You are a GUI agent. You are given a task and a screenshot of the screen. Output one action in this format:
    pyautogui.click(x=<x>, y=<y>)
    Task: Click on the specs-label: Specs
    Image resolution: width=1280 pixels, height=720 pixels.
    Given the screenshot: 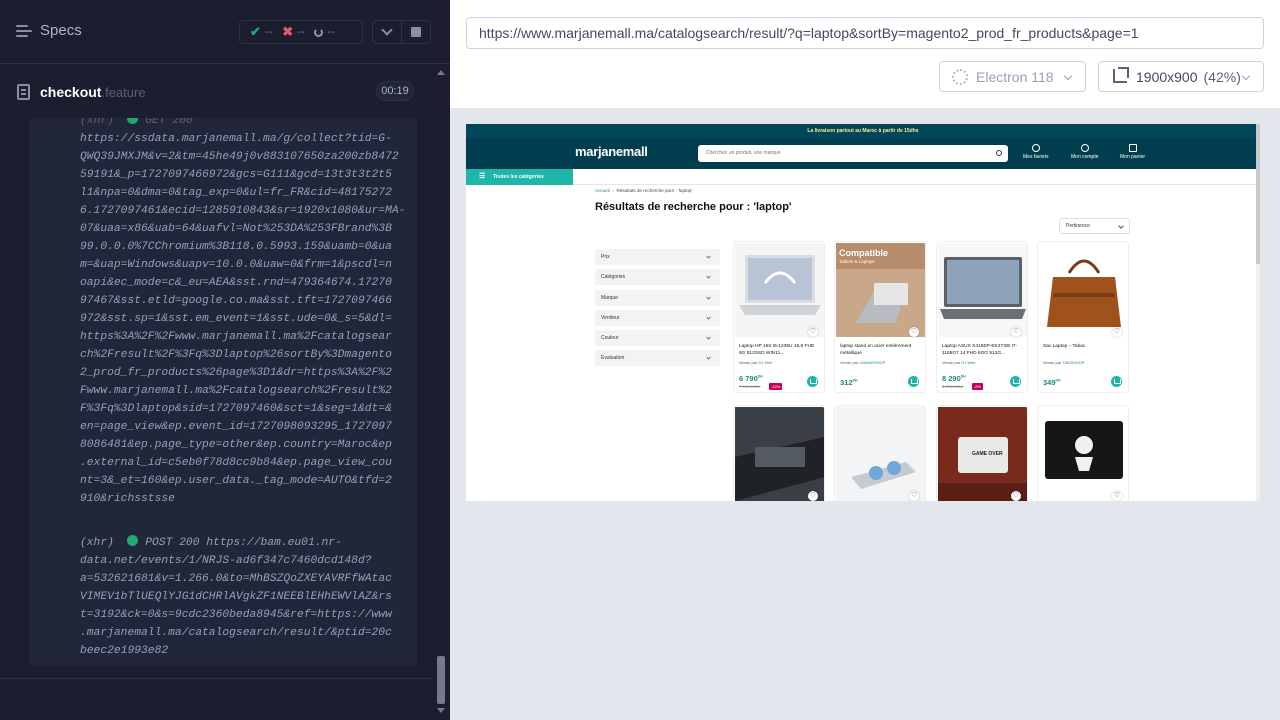 What is the action you would take?
    pyautogui.click(x=61, y=30)
    